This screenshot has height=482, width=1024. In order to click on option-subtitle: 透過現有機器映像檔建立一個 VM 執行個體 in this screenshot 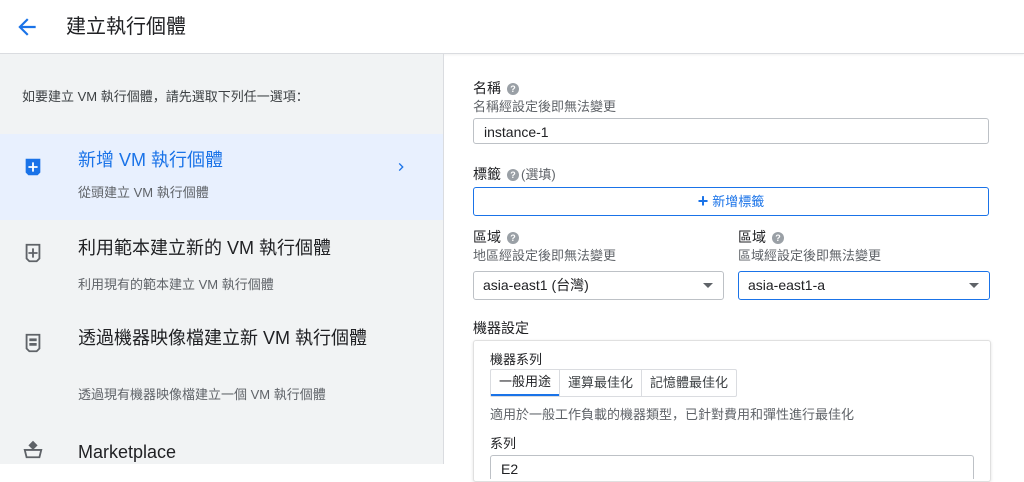, I will do `click(202, 394)`.